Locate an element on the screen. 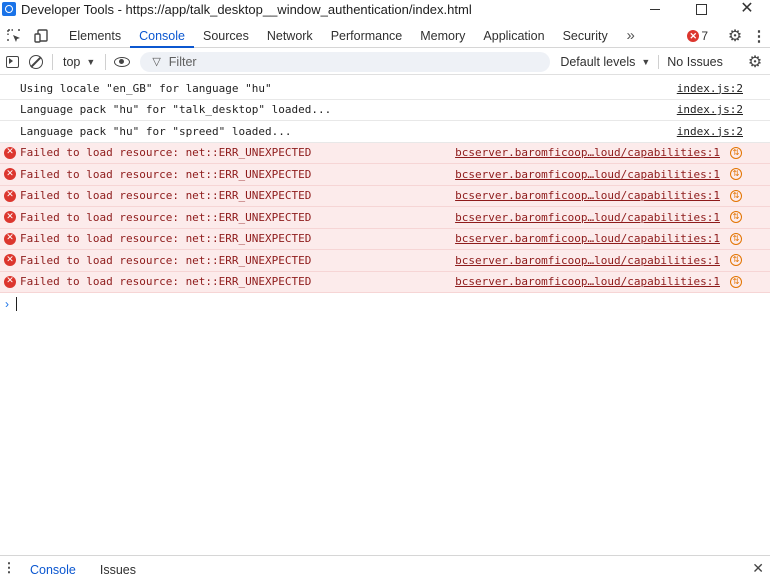 The height and width of the screenshot is (574, 770). minimize-button is located at coordinates (655, 9).